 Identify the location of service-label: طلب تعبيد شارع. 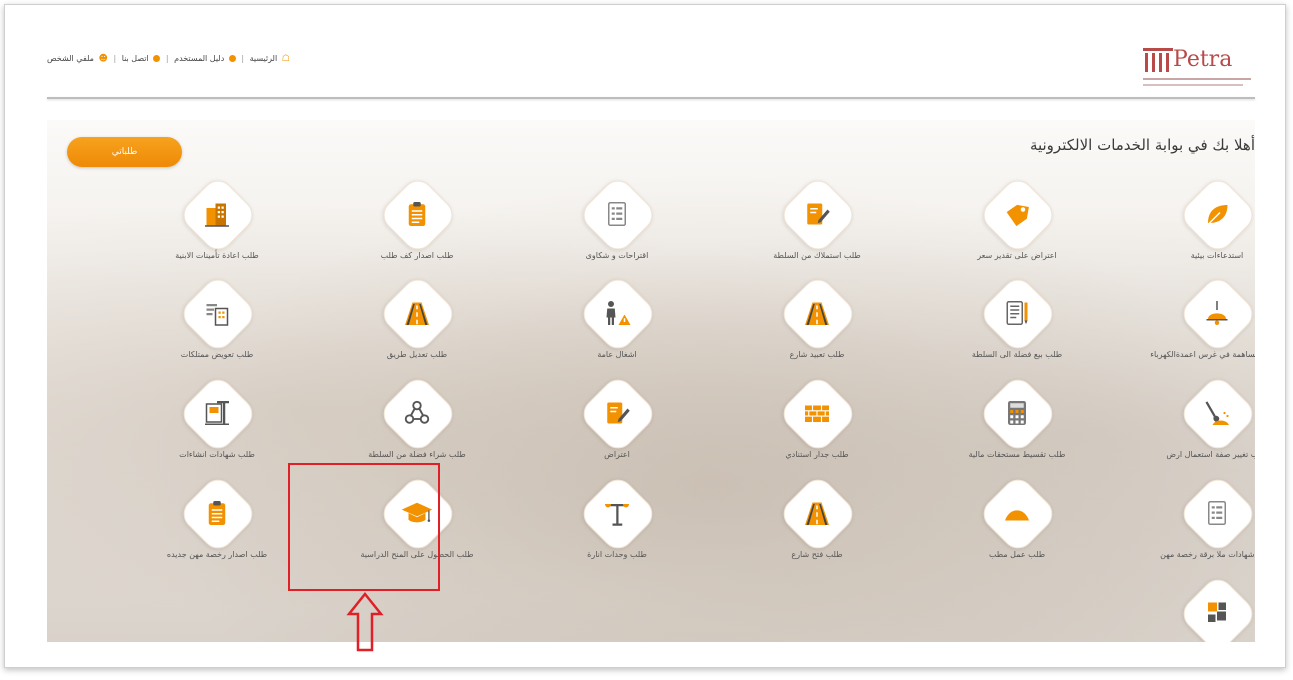
(817, 354).